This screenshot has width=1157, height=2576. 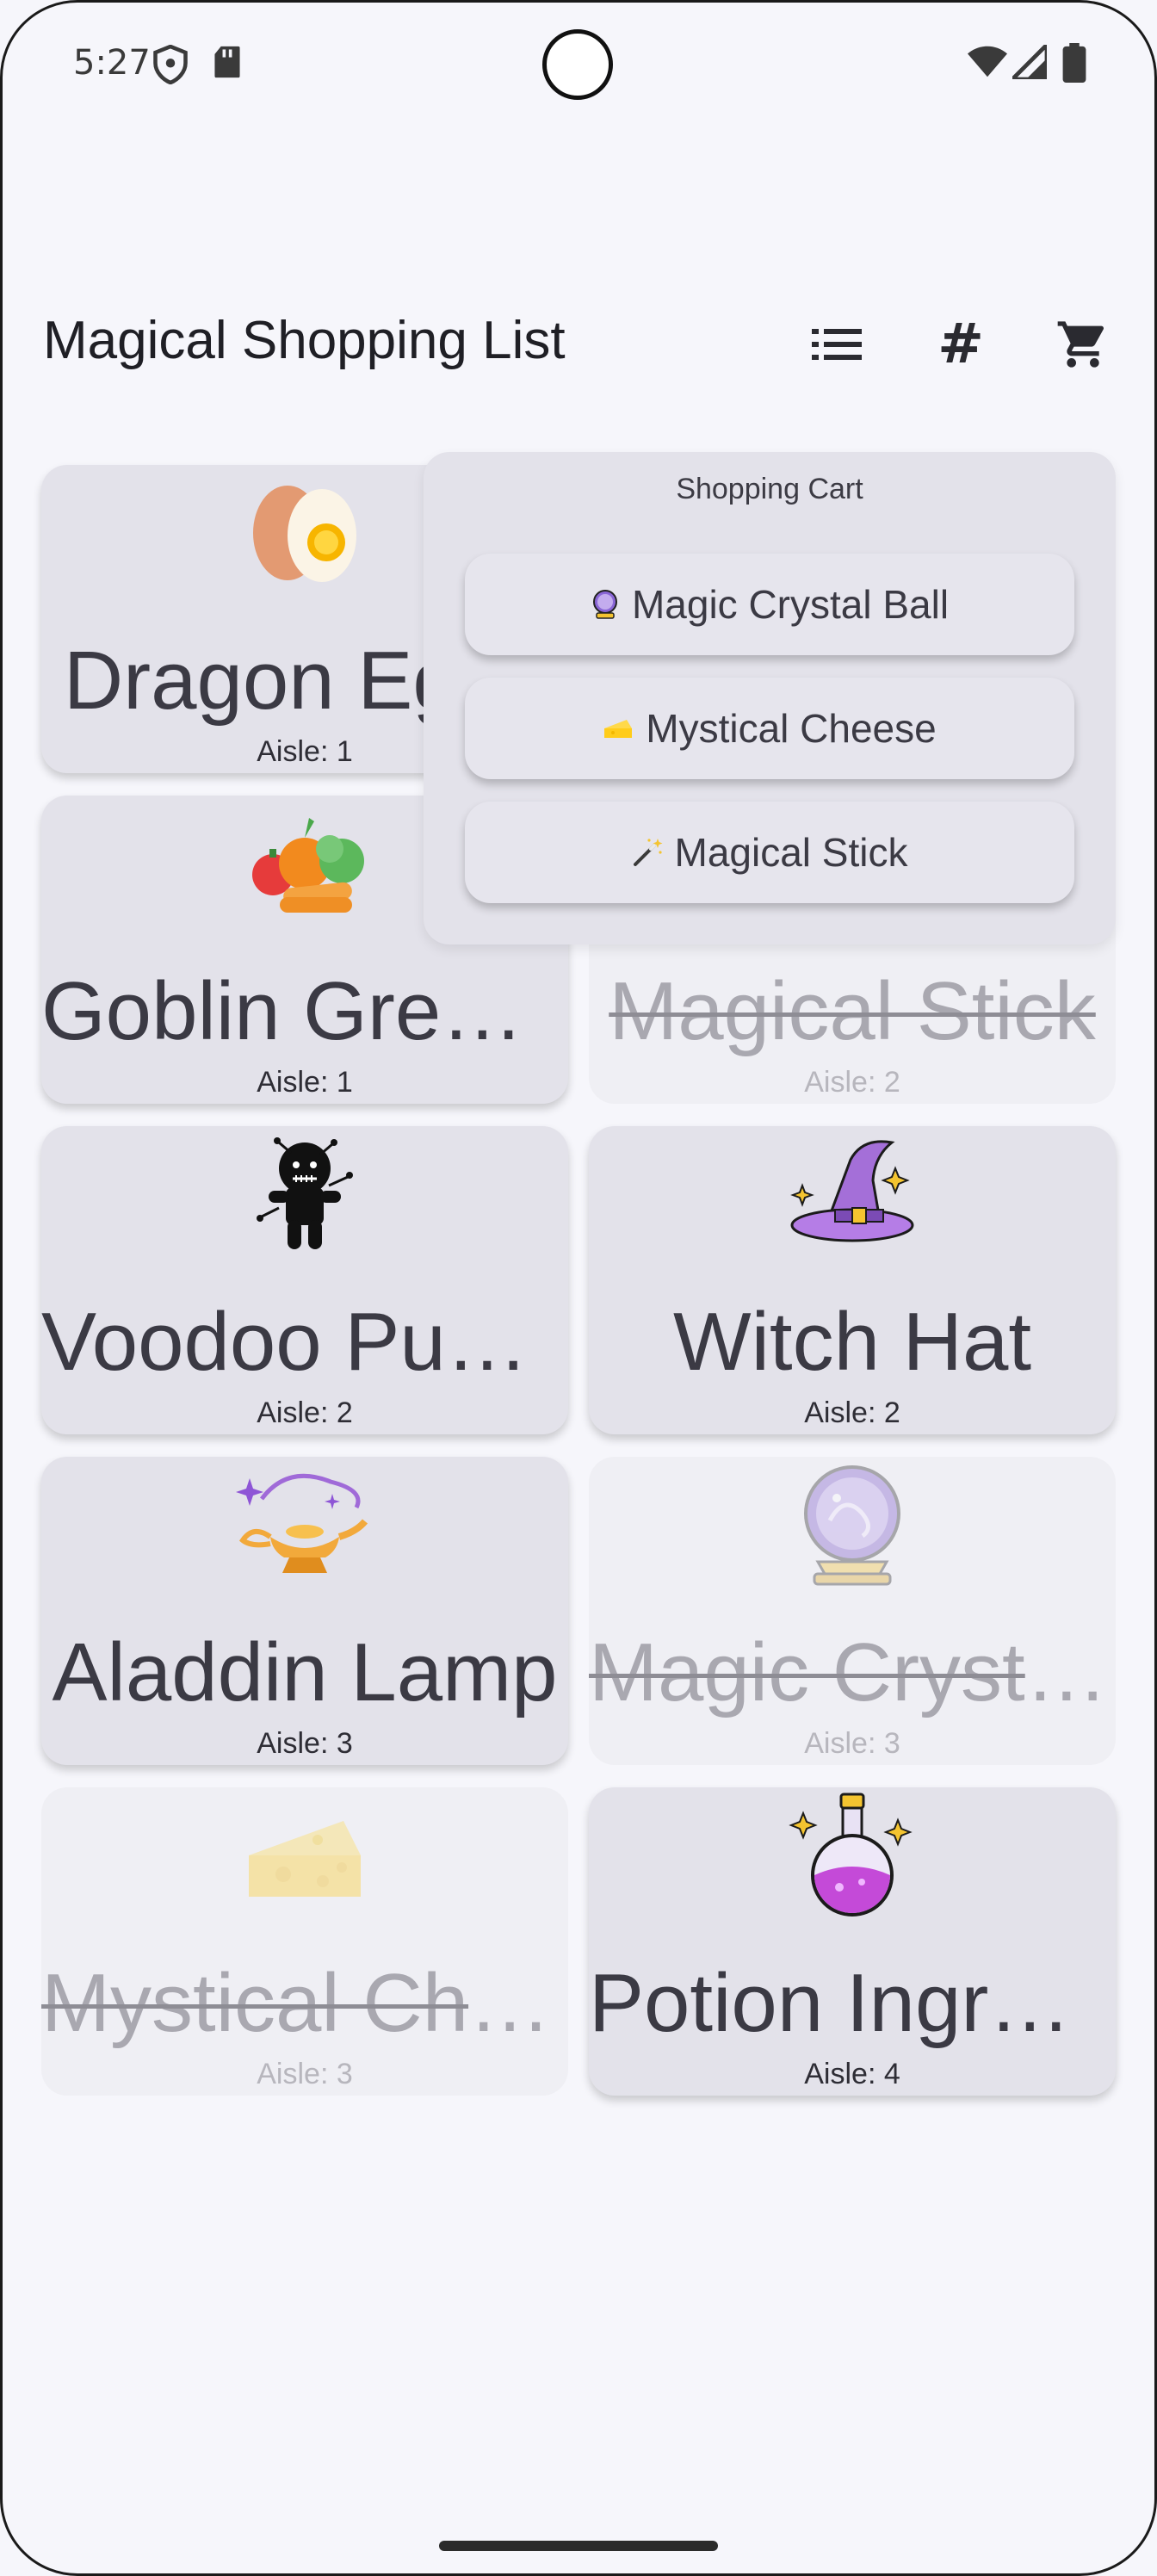 What do you see at coordinates (227, 62) in the screenshot?
I see `sd-card-icon` at bounding box center [227, 62].